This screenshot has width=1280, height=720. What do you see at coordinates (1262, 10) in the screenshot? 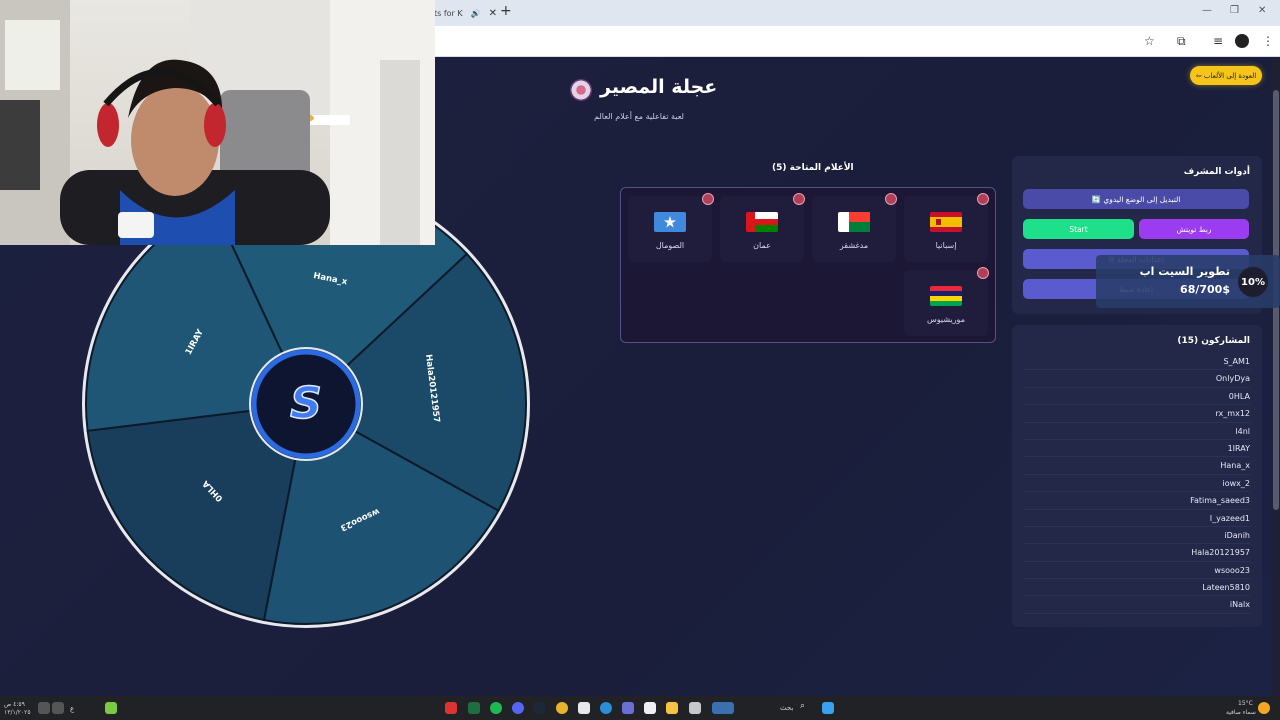
I see `window-close-icon: ✕` at bounding box center [1262, 10].